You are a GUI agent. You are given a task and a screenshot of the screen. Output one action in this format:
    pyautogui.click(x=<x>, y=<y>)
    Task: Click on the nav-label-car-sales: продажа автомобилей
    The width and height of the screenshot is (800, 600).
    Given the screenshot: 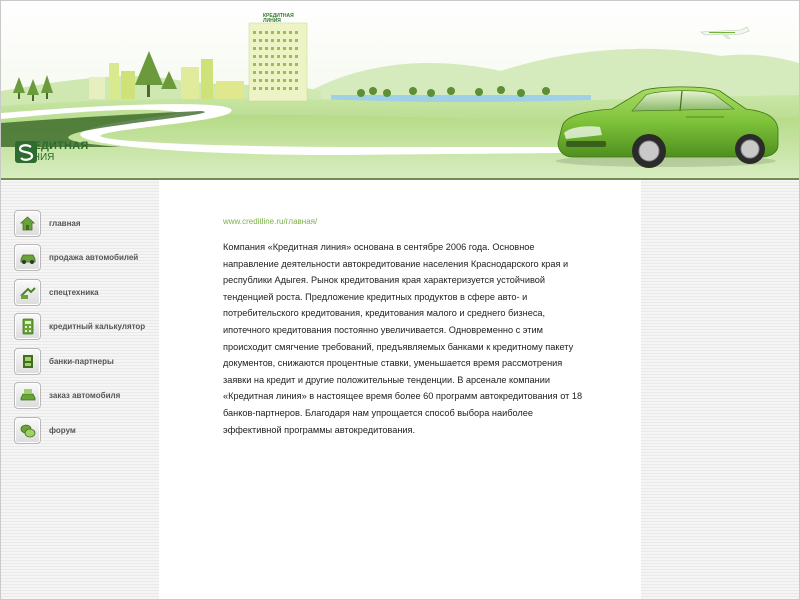 What is the action you would take?
    pyautogui.click(x=94, y=258)
    